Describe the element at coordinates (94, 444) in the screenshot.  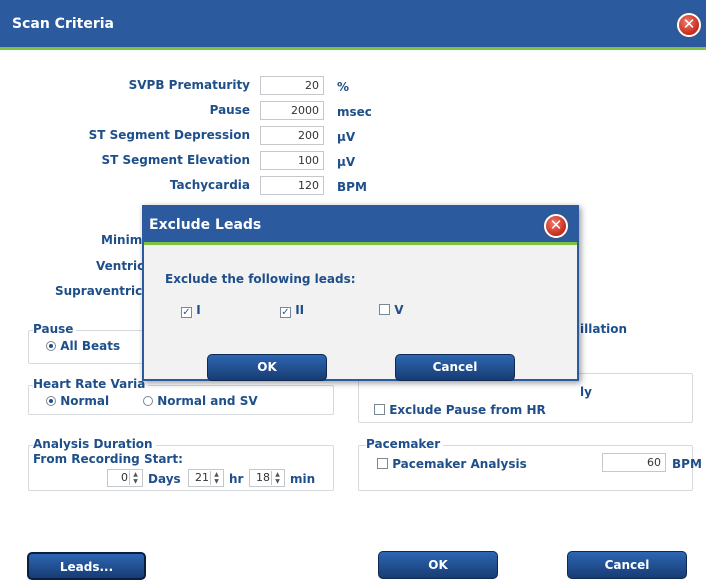
I see `analysis-duration-title: Analysis Duration` at that location.